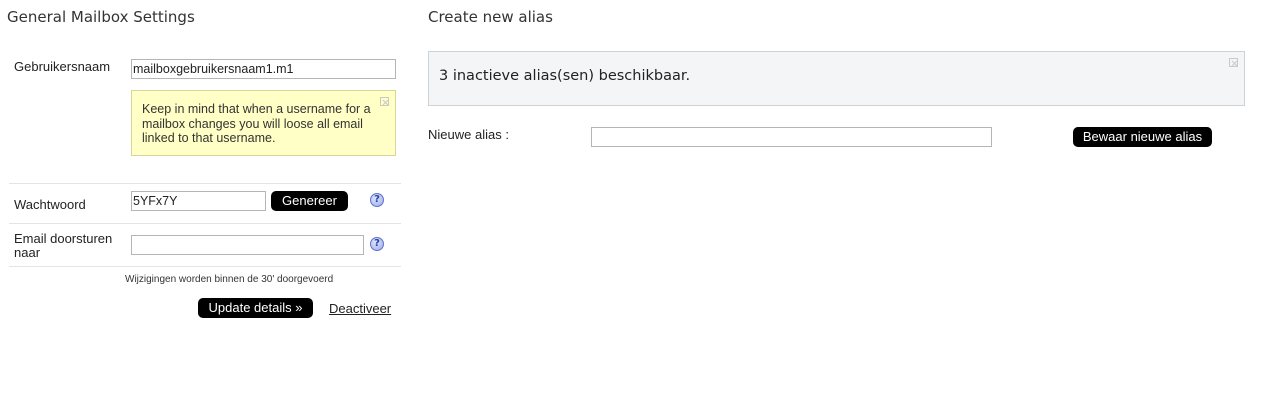  I want to click on update-details-button: Update details », so click(255, 308).